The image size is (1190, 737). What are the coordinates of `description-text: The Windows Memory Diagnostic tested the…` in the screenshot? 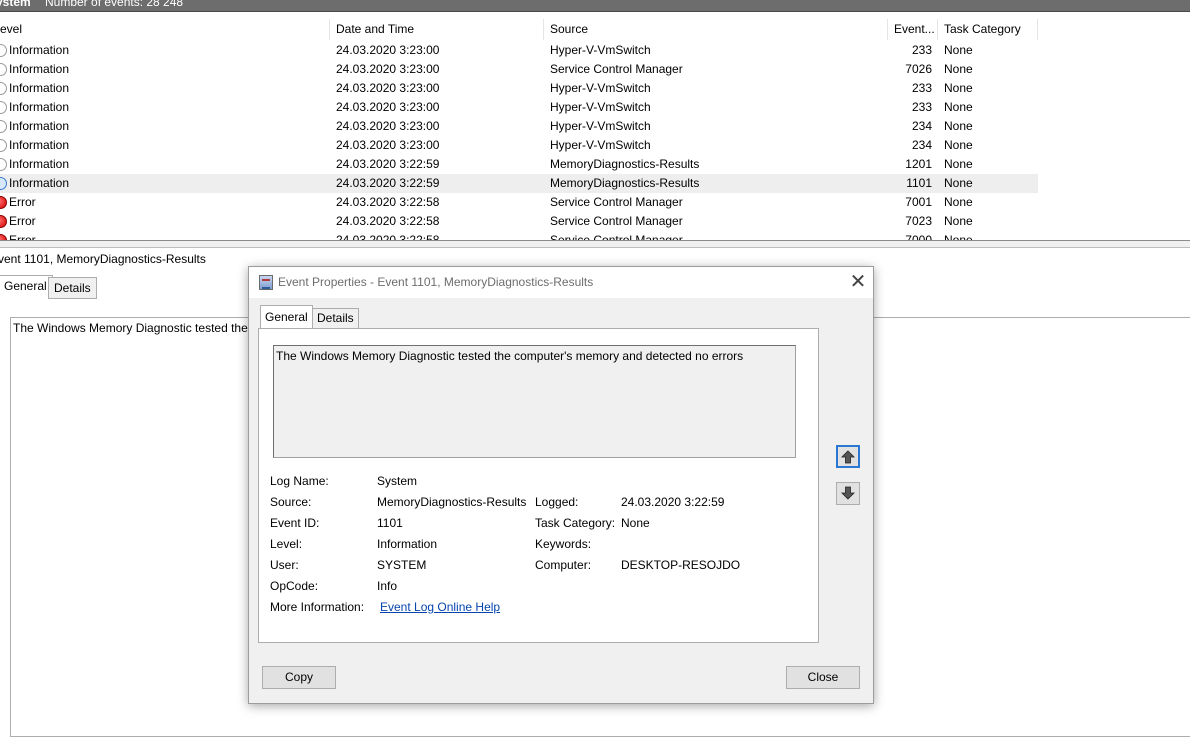 It's located at (510, 356).